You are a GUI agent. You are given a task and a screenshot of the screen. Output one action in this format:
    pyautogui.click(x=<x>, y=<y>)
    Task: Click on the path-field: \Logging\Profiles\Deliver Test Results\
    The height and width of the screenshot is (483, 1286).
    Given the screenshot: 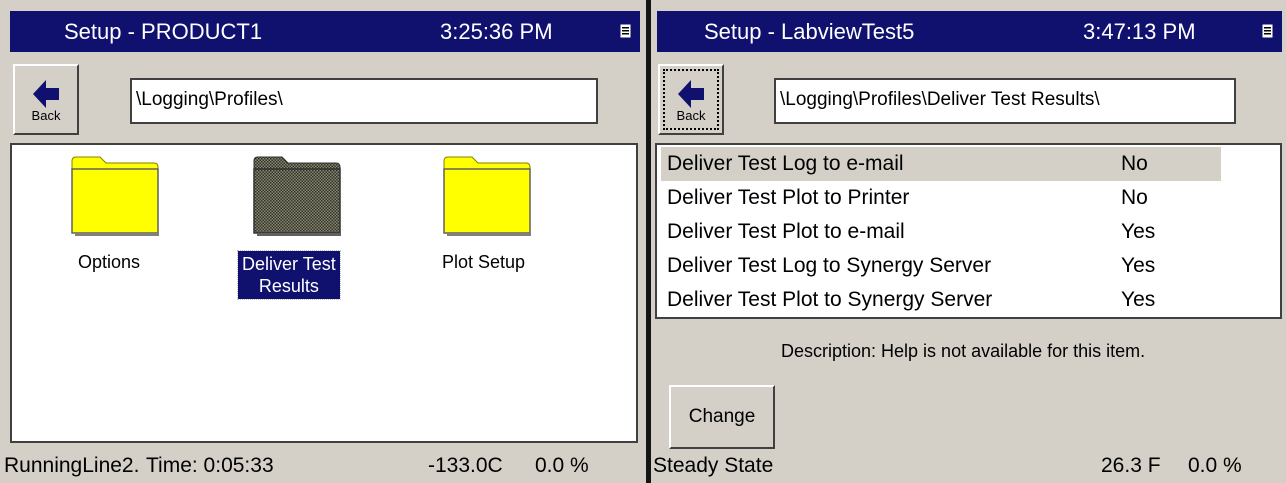 What is the action you would take?
    pyautogui.click(x=1005, y=101)
    